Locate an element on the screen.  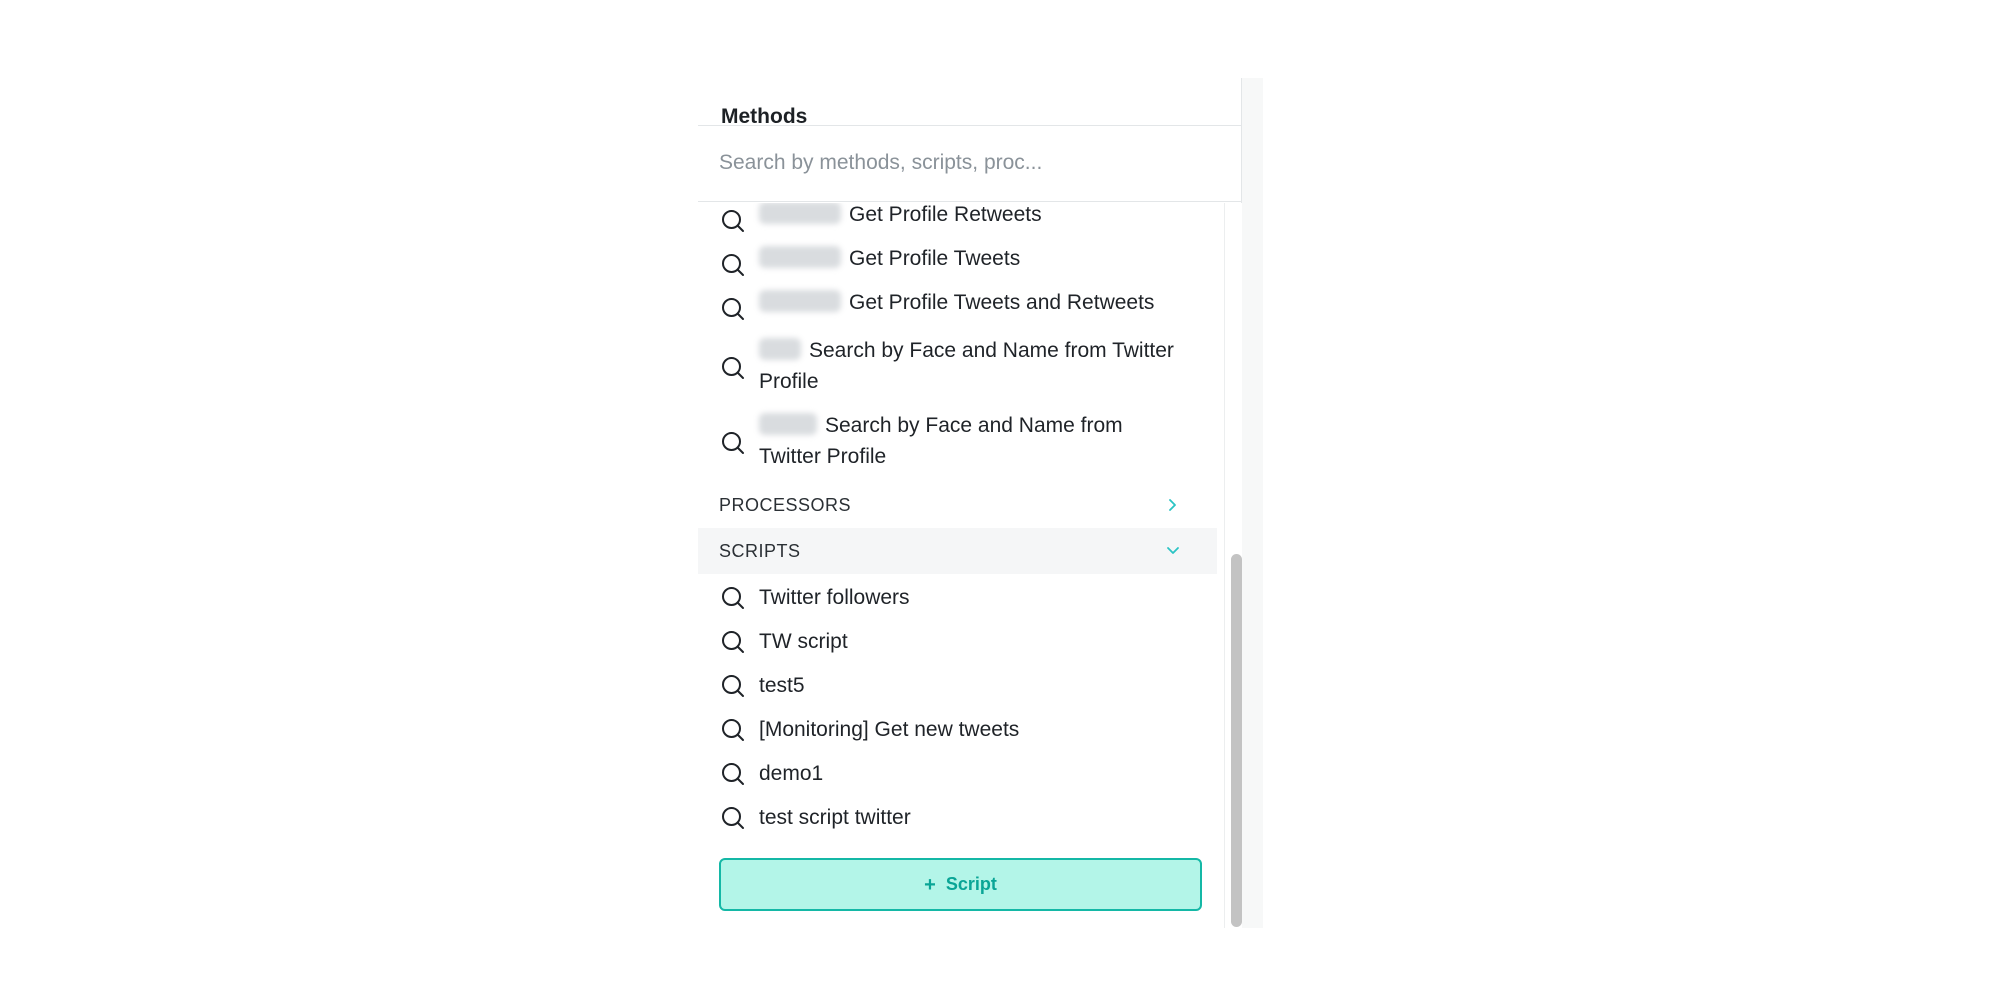
script-label: [Monitoring] Get new tweets is located at coordinates (889, 729).